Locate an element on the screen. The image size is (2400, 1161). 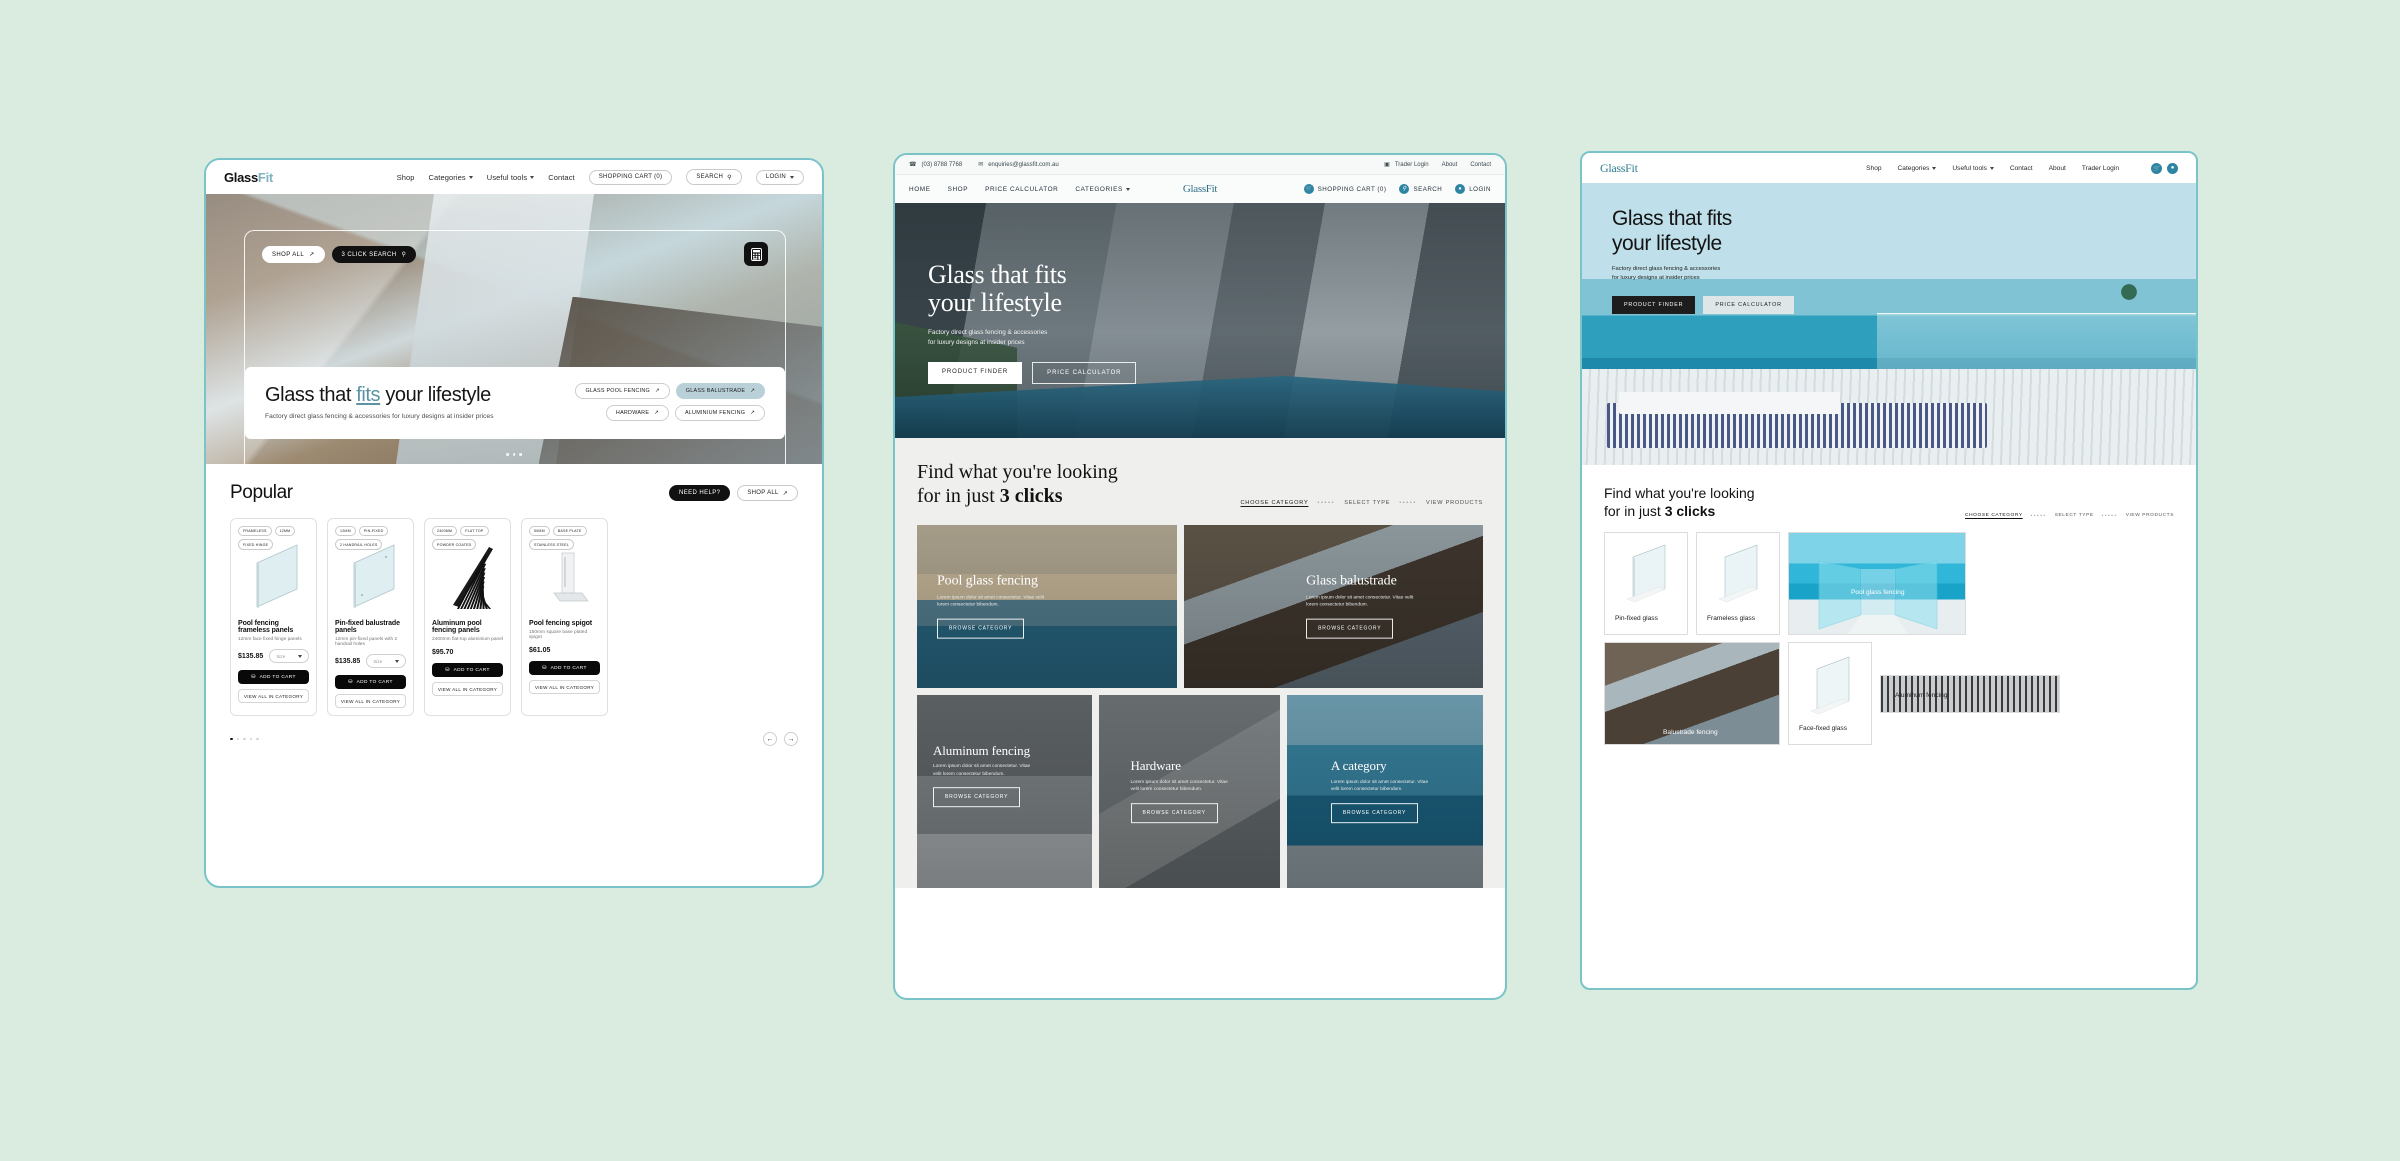
trader-login-link: ▣ Trader Login is located at coordinates (1406, 165).